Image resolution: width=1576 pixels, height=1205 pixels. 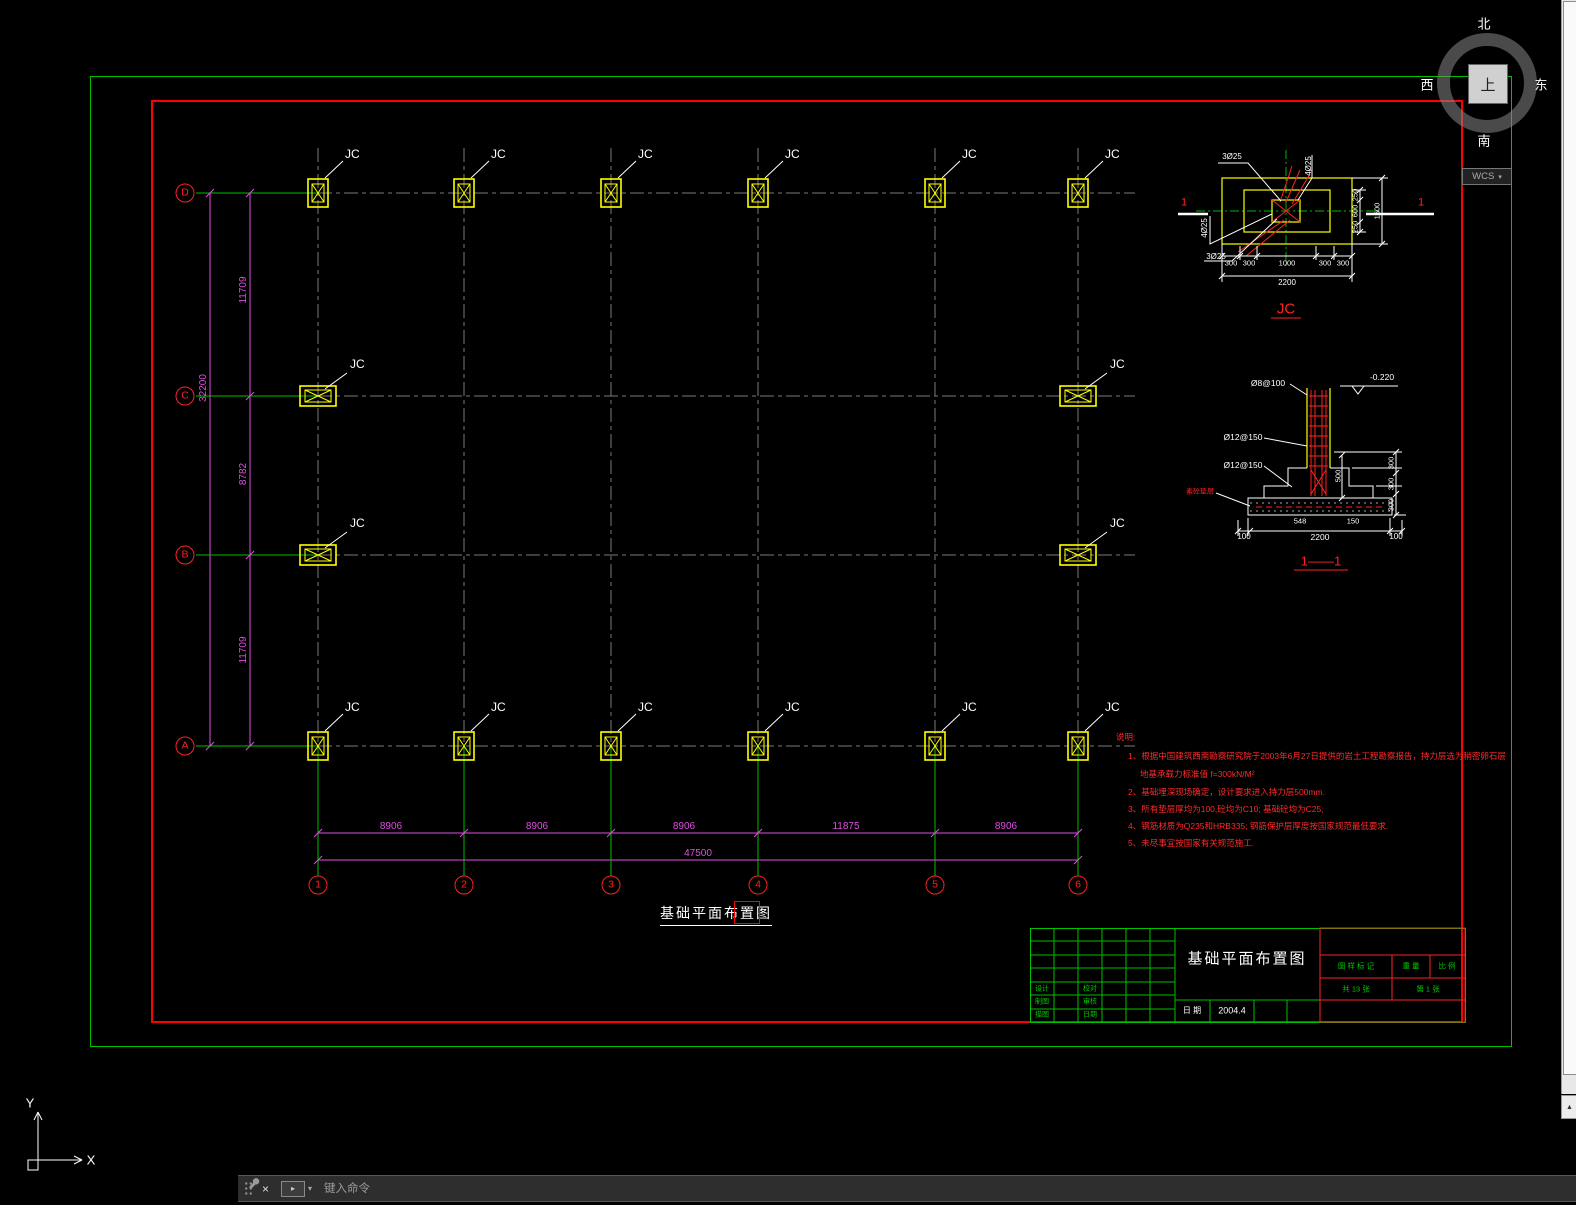 I want to click on prompt-glyph: ▸, so click(x=293, y=1188).